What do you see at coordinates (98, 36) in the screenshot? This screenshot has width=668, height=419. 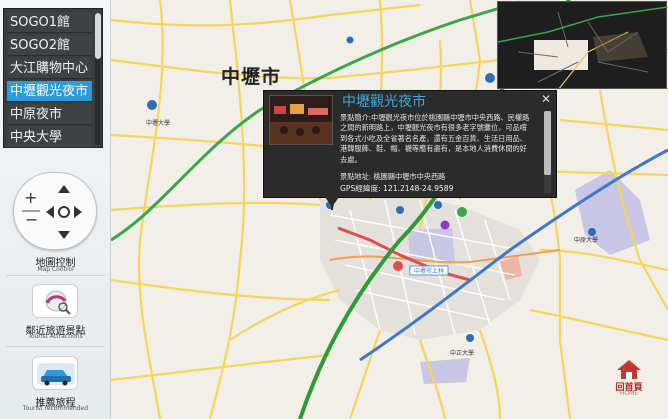 I see `menu-scroll-thumb` at bounding box center [98, 36].